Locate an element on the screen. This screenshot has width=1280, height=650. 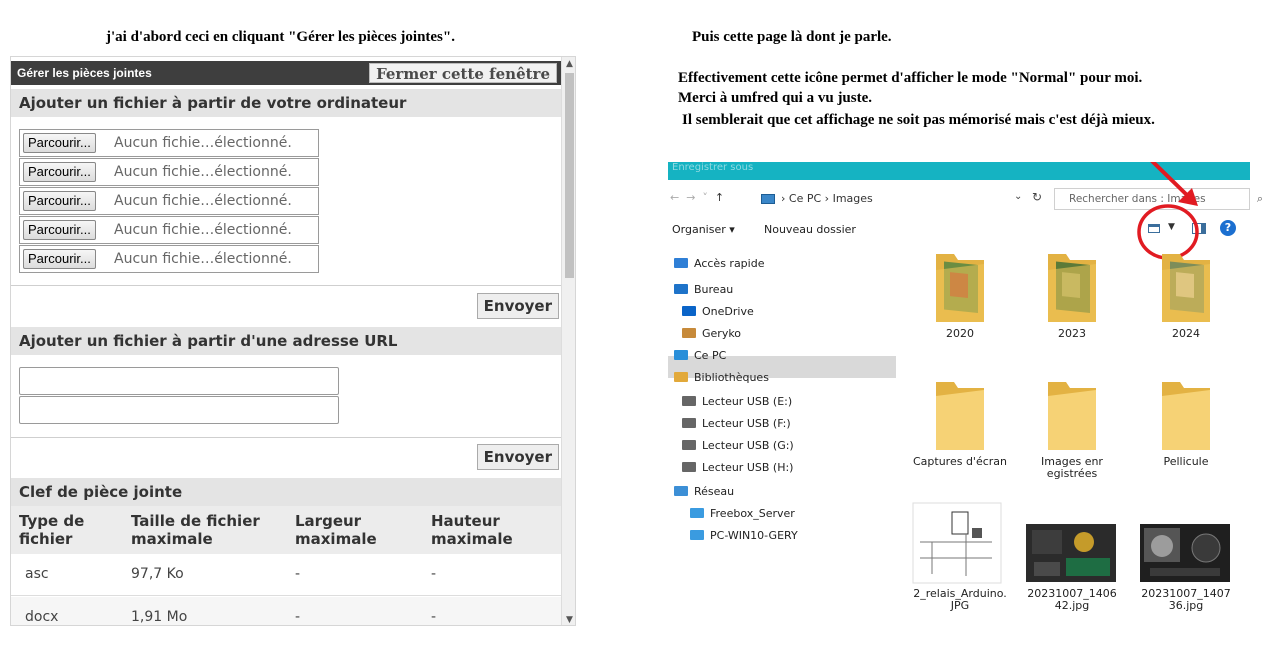
caption-right-top: Puis cette page là dont je parle. is located at coordinates (792, 37).